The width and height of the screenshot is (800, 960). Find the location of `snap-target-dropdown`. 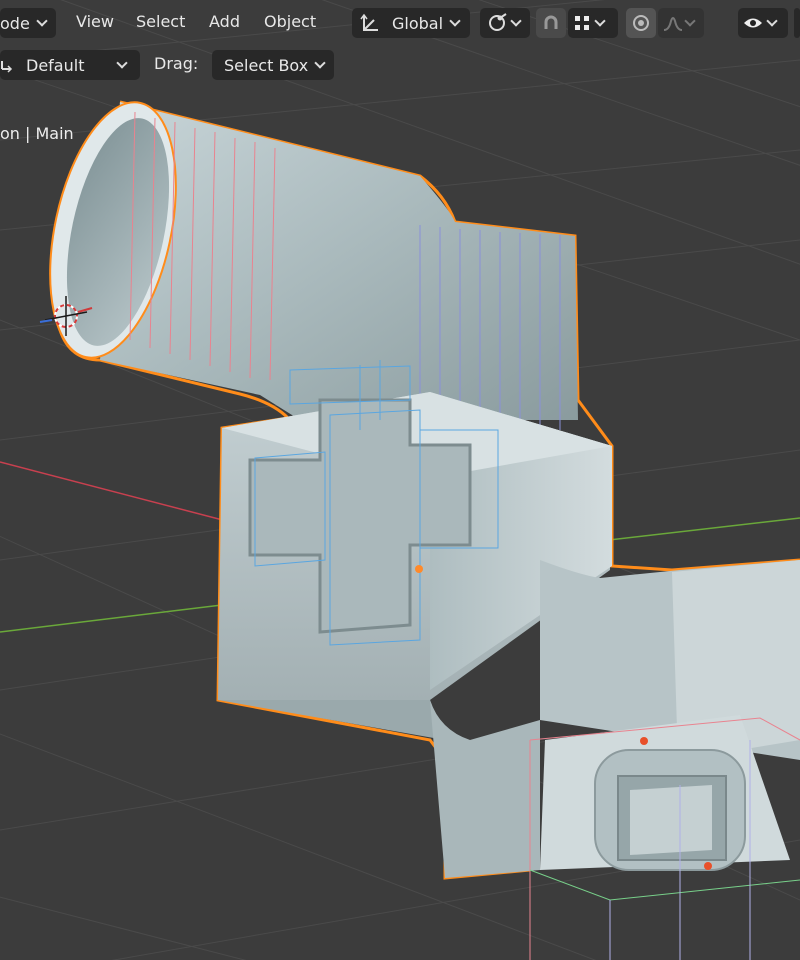

snap-target-dropdown is located at coordinates (593, 23).